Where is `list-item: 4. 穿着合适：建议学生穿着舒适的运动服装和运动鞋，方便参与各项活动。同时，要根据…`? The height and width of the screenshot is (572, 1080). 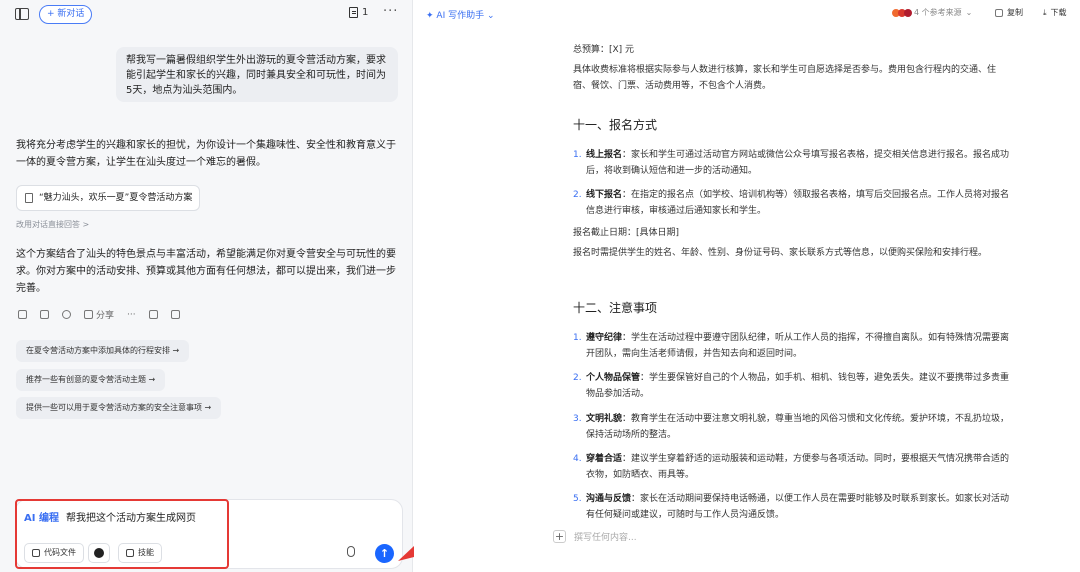
list-item: 4. 穿着合适：建议学生穿着舒适的运动服装和运动鞋，方便参与各项活动。同时，要根据… is located at coordinates (791, 467).